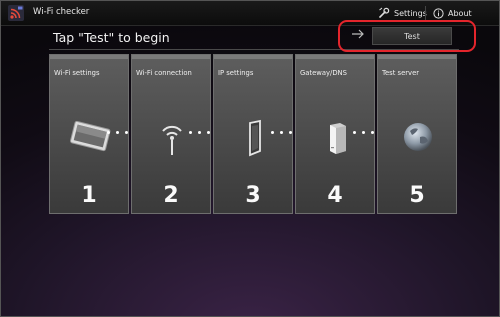  Describe the element at coordinates (401, 73) in the screenshot. I see `step-label: Test server` at that location.